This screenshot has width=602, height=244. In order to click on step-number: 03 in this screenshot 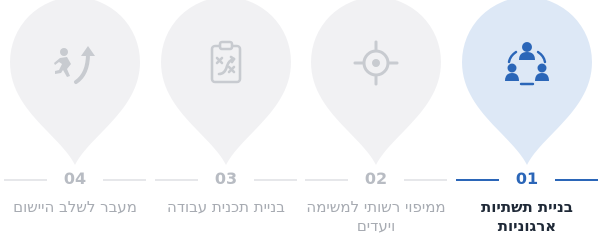, I will do `click(226, 178)`.